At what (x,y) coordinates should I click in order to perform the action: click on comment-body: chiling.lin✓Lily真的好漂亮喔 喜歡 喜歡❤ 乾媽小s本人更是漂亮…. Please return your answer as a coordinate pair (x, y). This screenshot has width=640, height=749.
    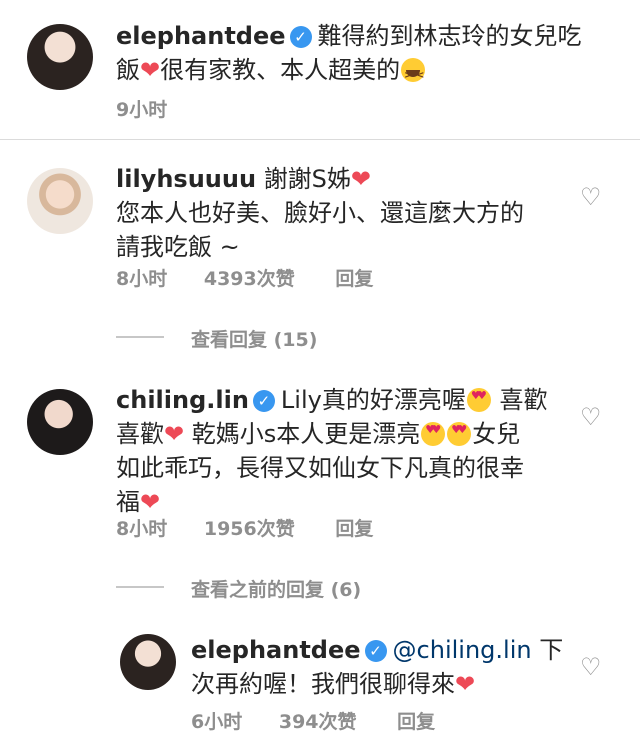
    Looking at the image, I should click on (351, 451).